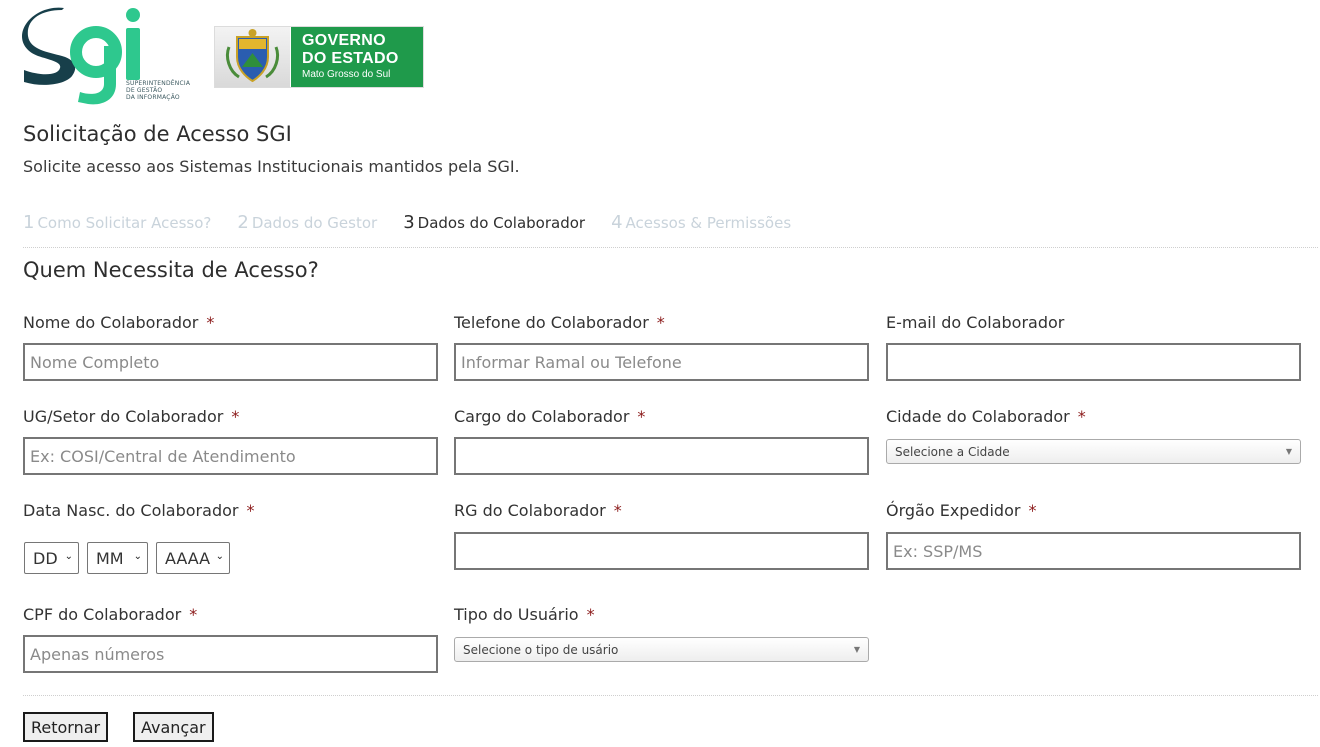  I want to click on cargo-input, so click(661, 456).